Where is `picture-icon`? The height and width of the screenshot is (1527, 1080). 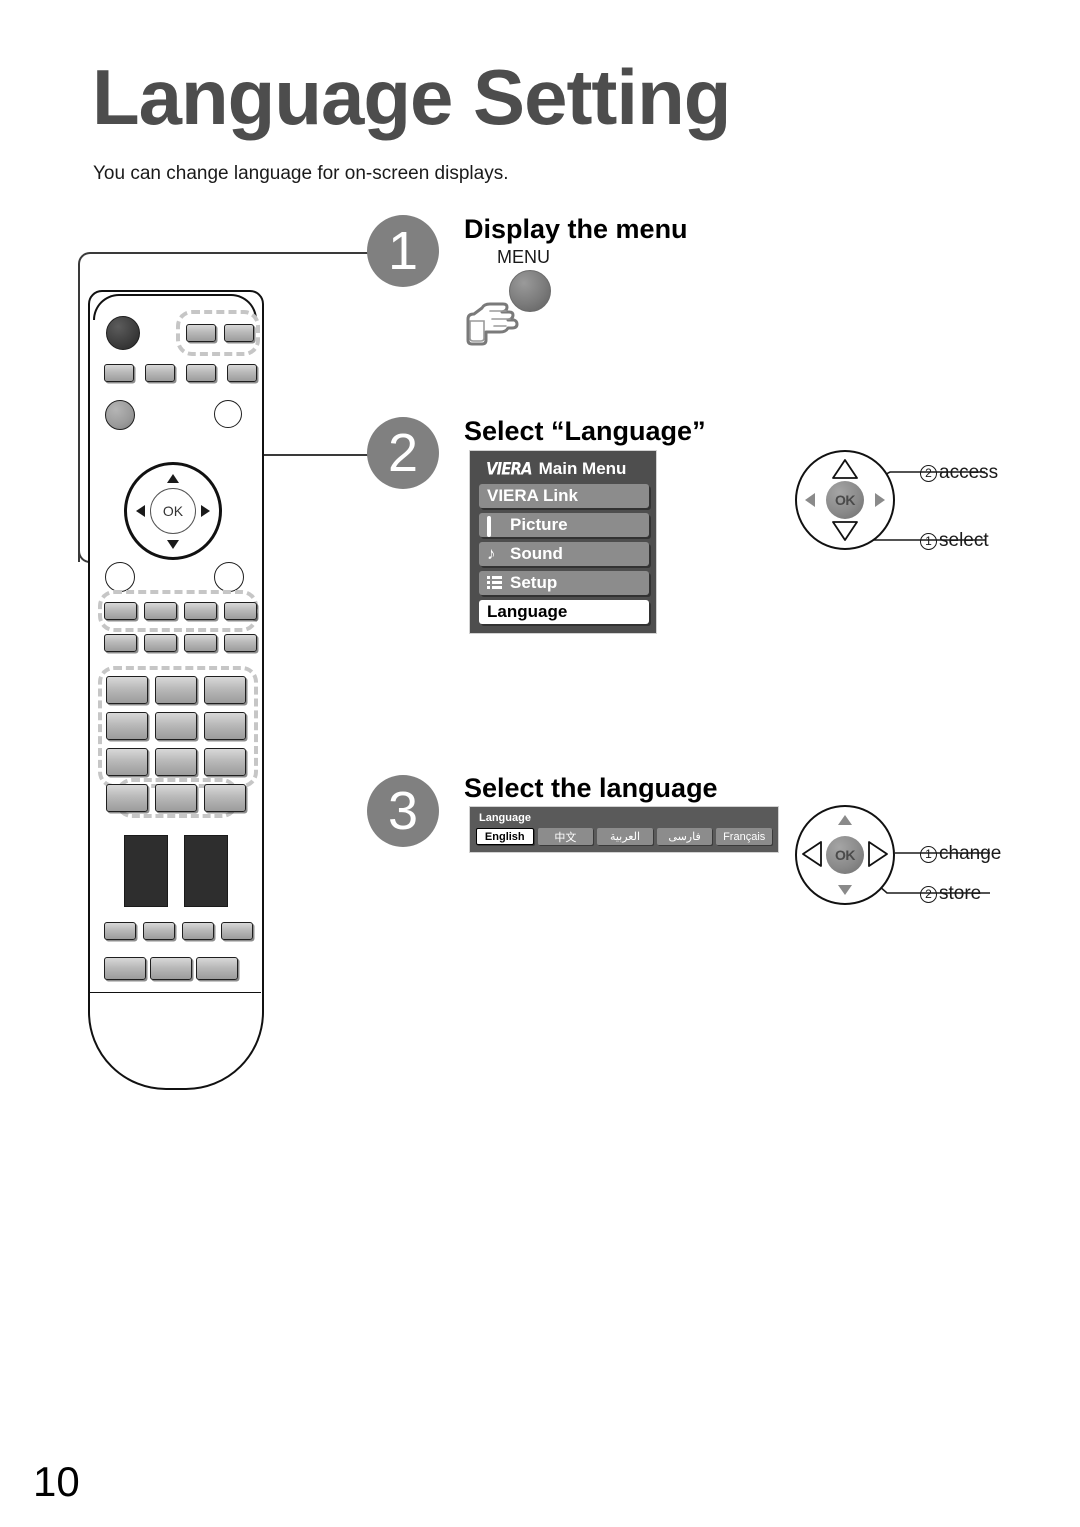
picture-icon is located at coordinates (495, 526).